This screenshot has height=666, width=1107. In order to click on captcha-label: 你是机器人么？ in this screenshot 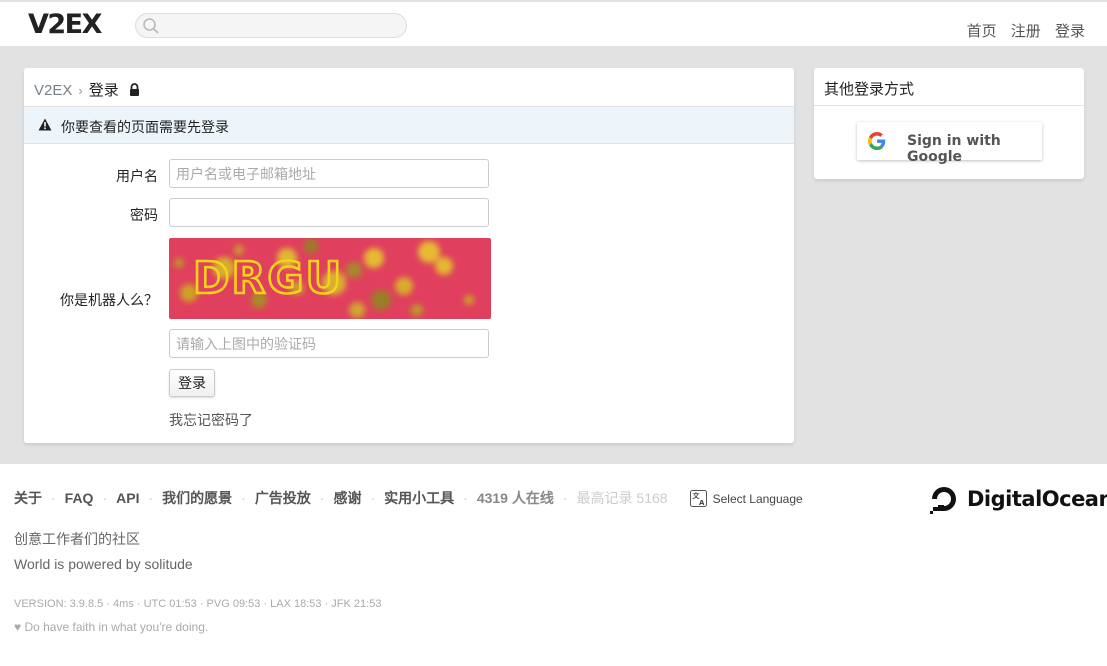, I will do `click(109, 300)`.